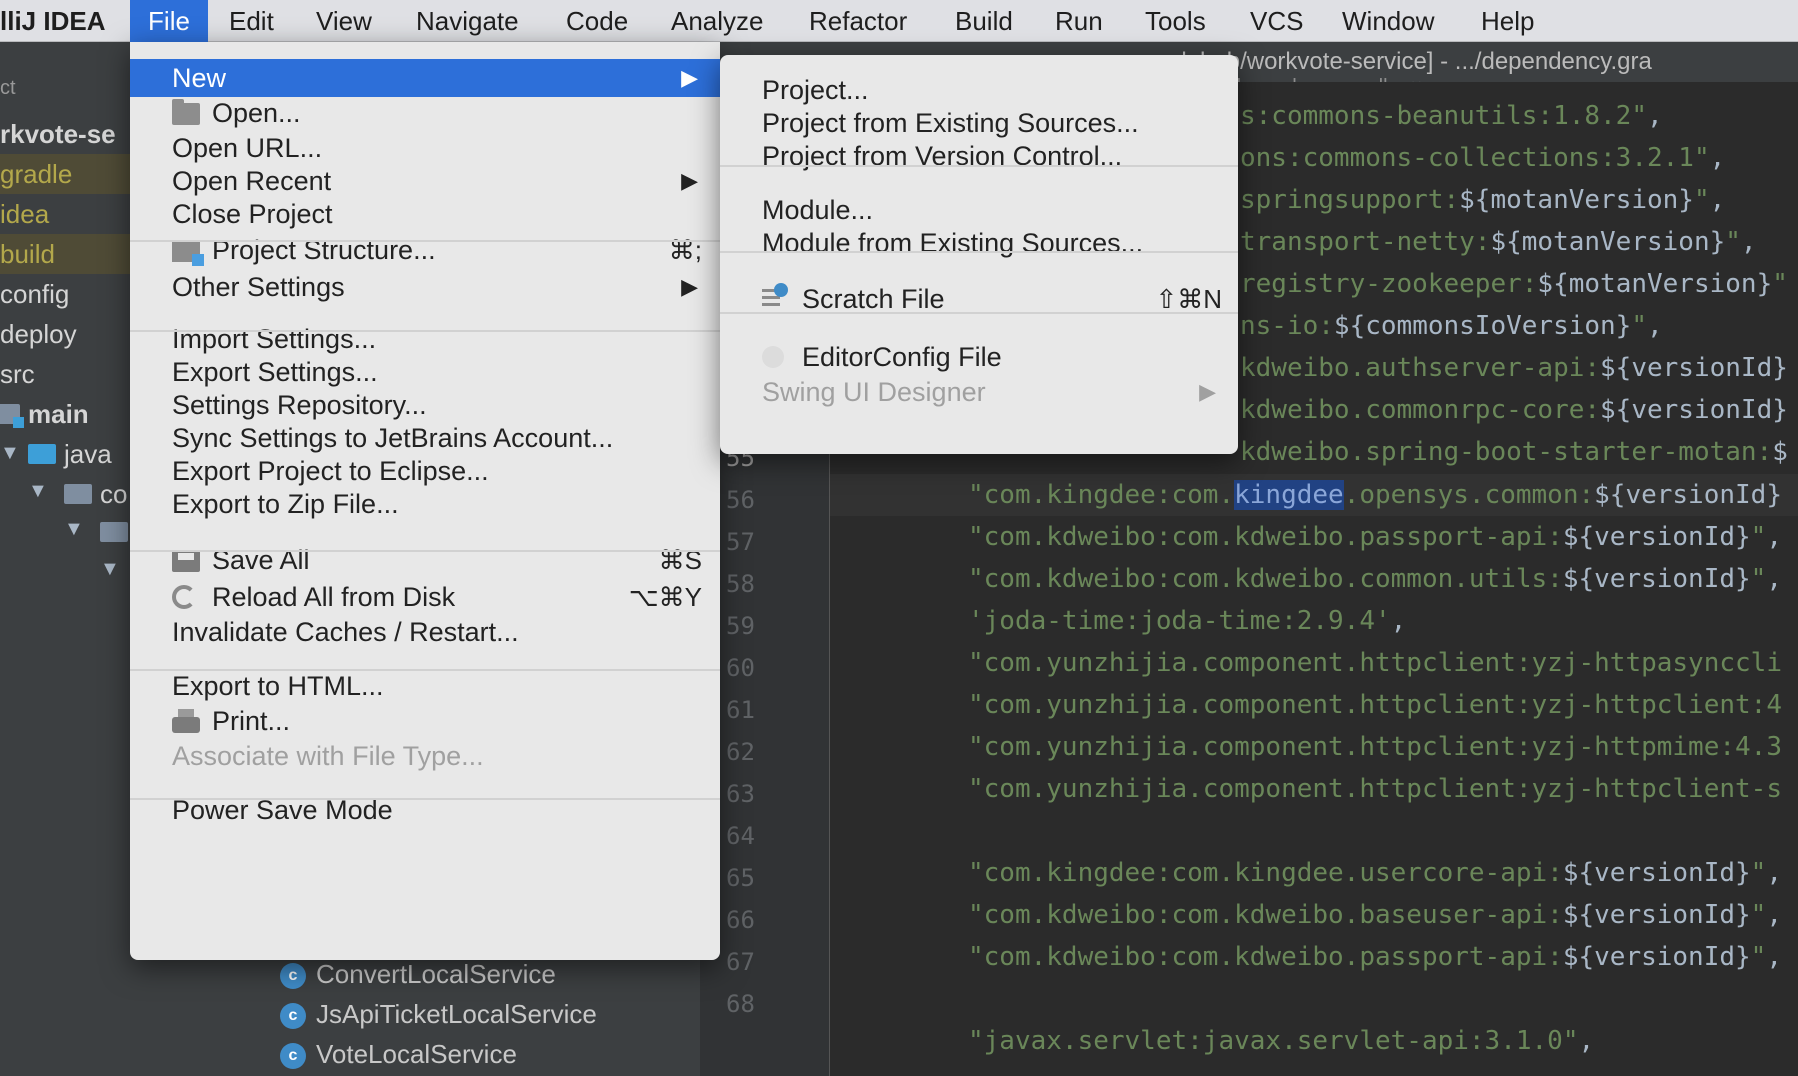 The image size is (1798, 1076). Describe the element at coordinates (740, 920) in the screenshot. I see `line-number: 66` at that location.